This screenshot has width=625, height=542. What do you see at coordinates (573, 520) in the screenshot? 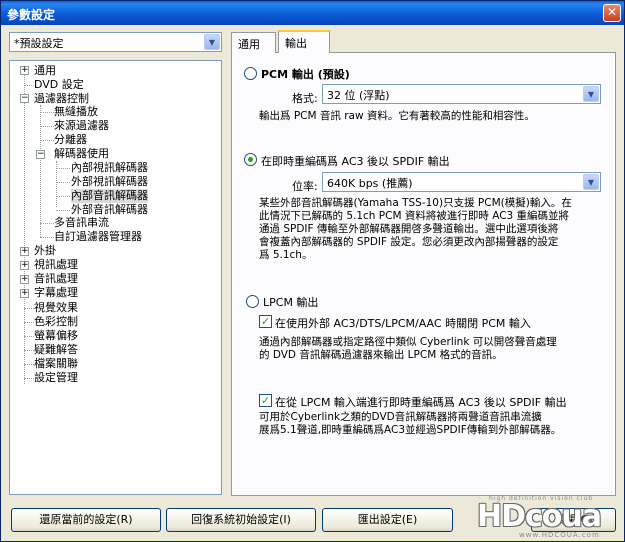
I see `close-button: 關閉(C)` at bounding box center [573, 520].